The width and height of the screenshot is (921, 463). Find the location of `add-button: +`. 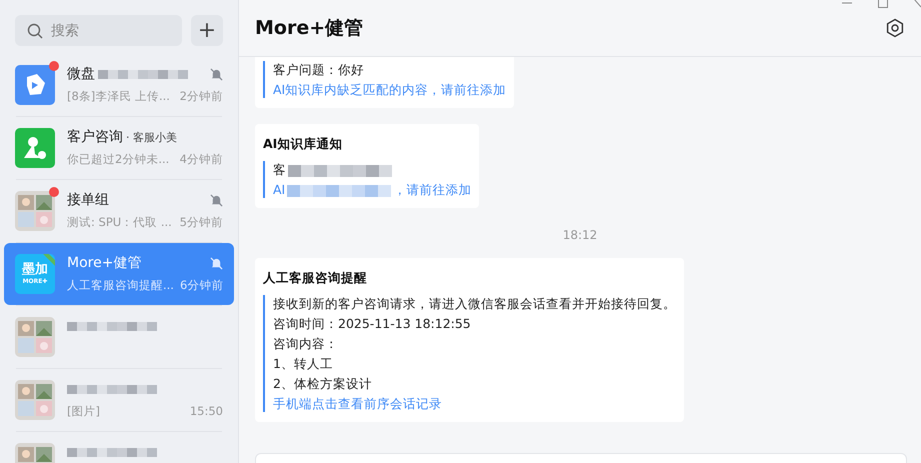

add-button: + is located at coordinates (207, 30).